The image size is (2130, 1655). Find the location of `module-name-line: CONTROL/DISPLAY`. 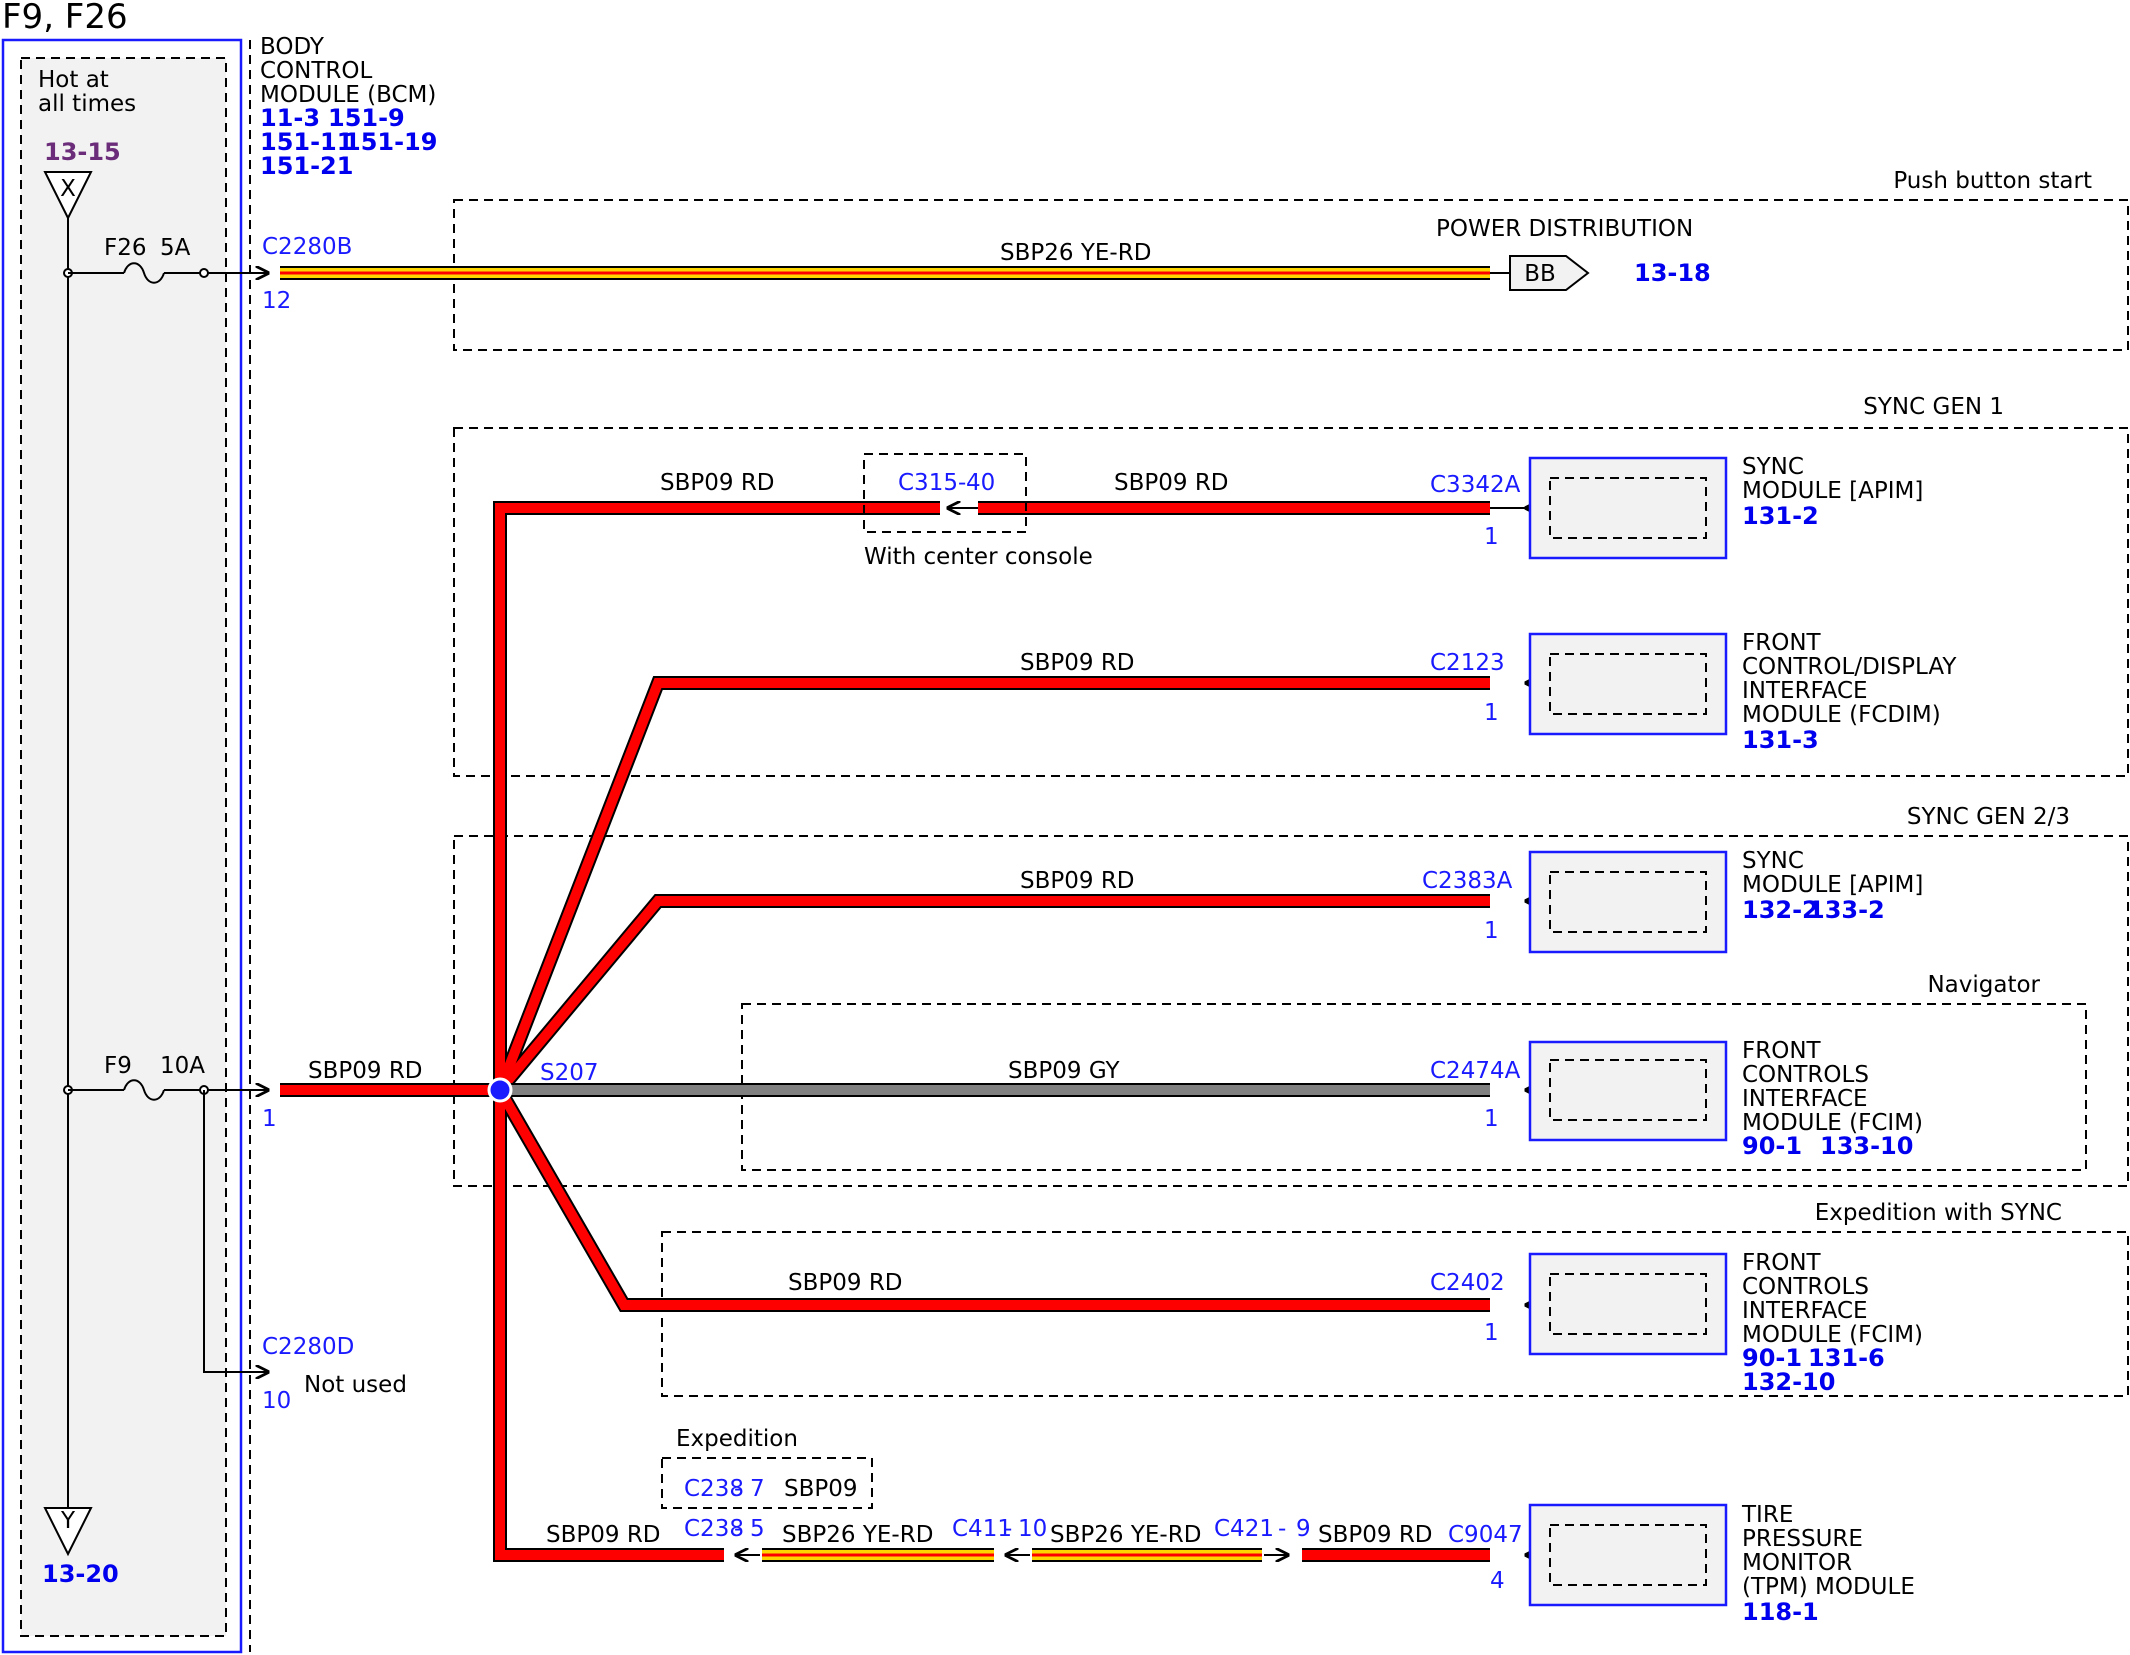

module-name-line: CONTROL/DISPLAY is located at coordinates (1849, 667).